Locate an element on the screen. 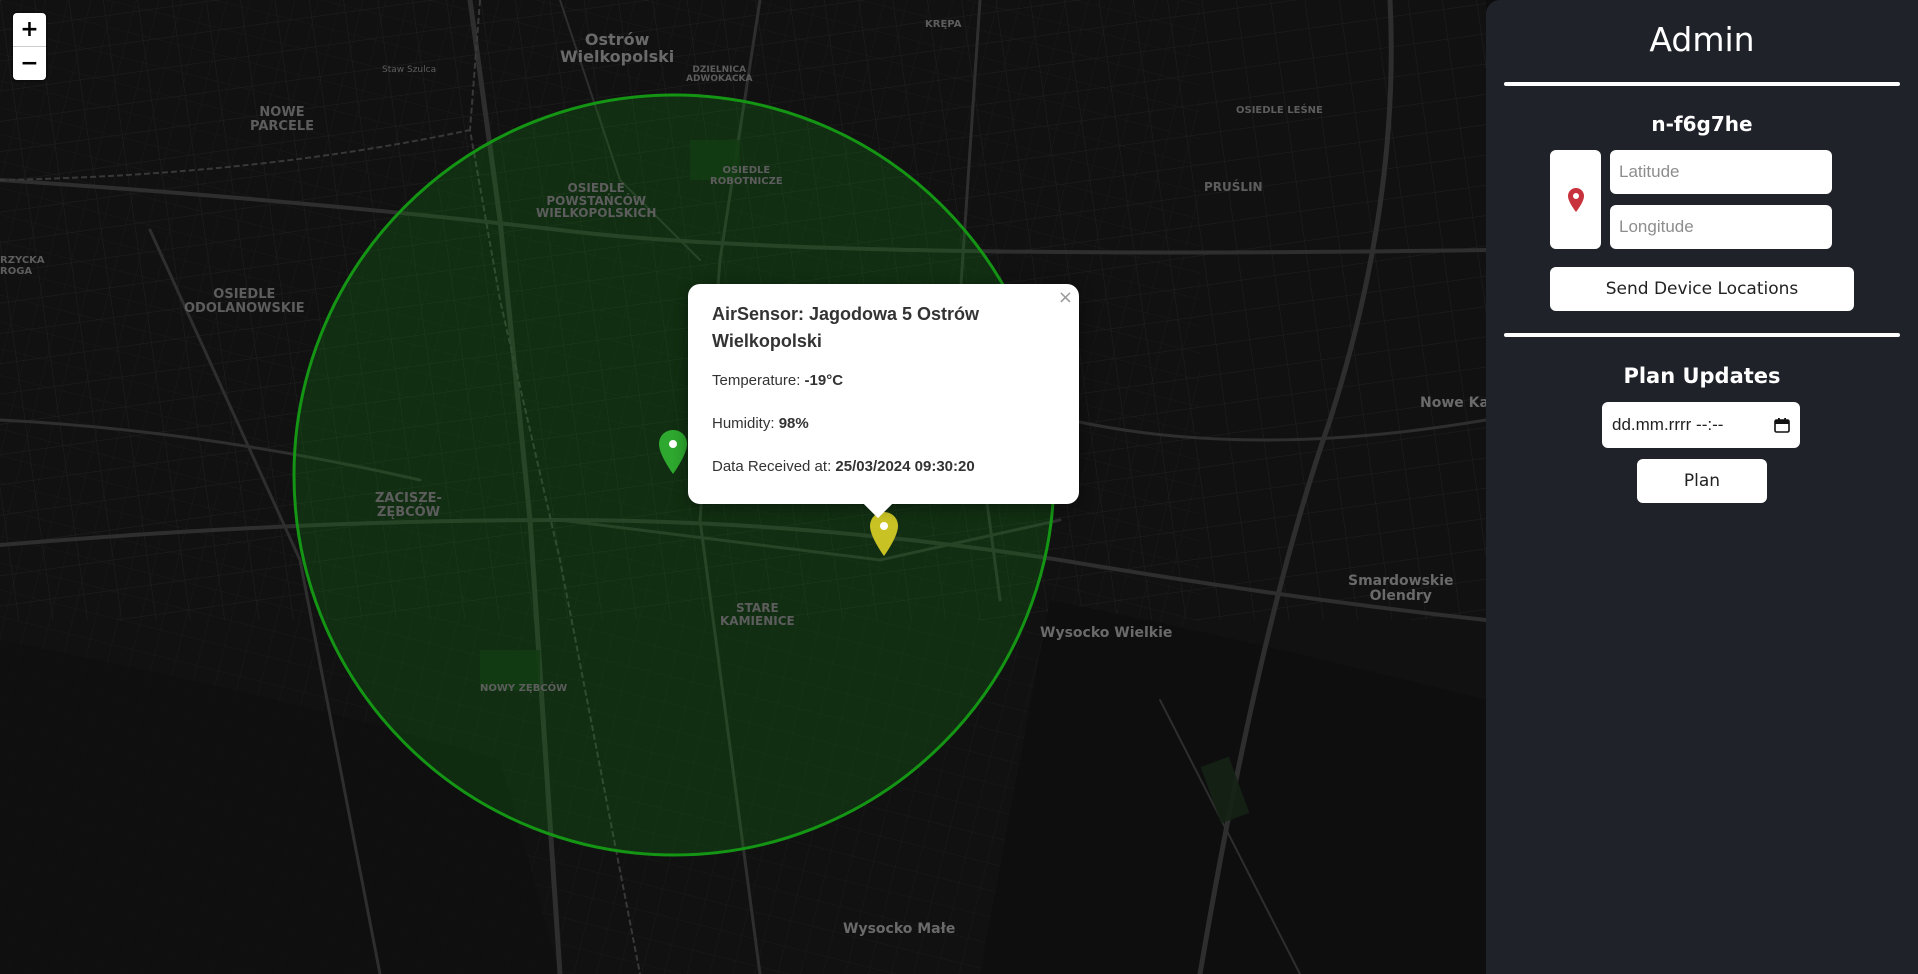 Image resolution: width=1918 pixels, height=974 pixels. received-value: 25/03/2024 09:30:20 is located at coordinates (905, 466).